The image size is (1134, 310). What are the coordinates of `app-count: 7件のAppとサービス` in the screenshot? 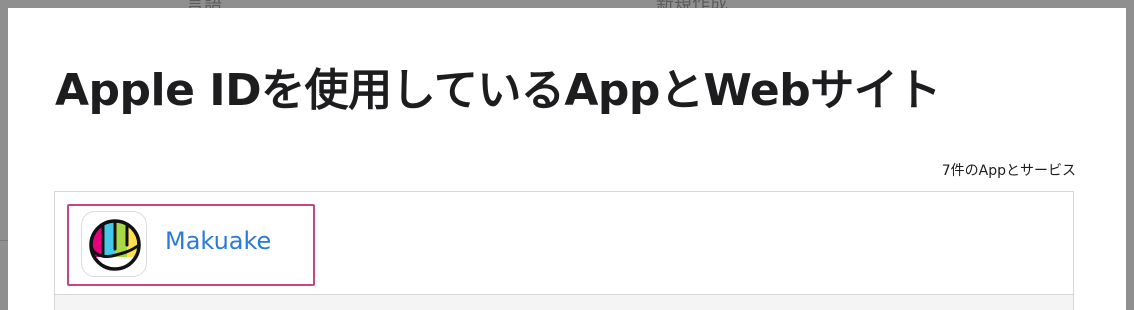 It's located at (1008, 171).